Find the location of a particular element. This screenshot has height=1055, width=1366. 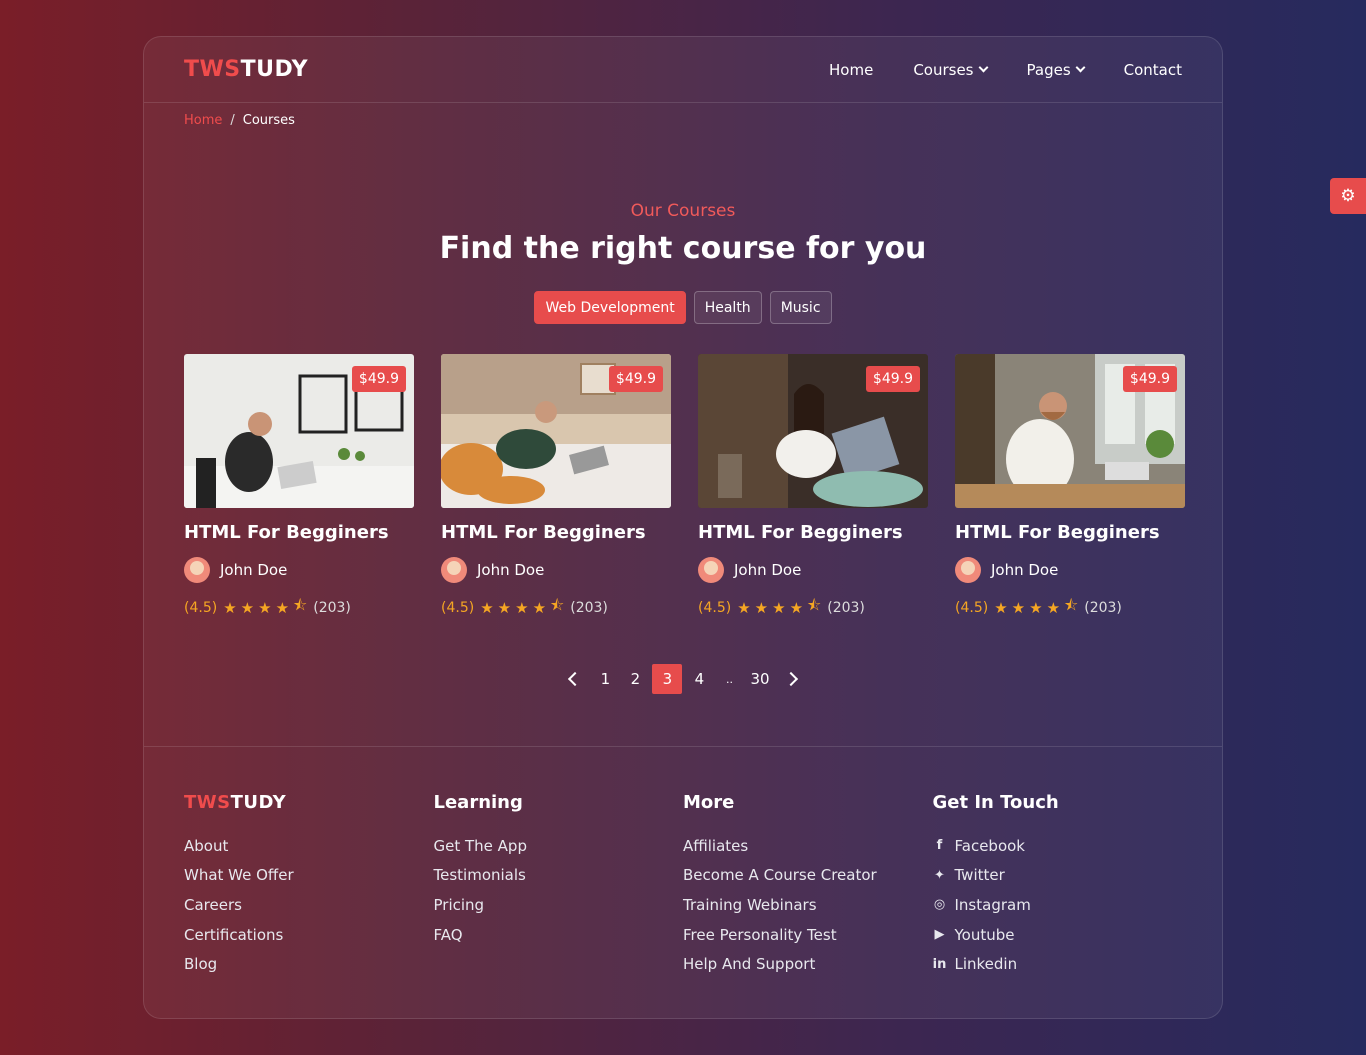

filter-health: Health is located at coordinates (727, 307).